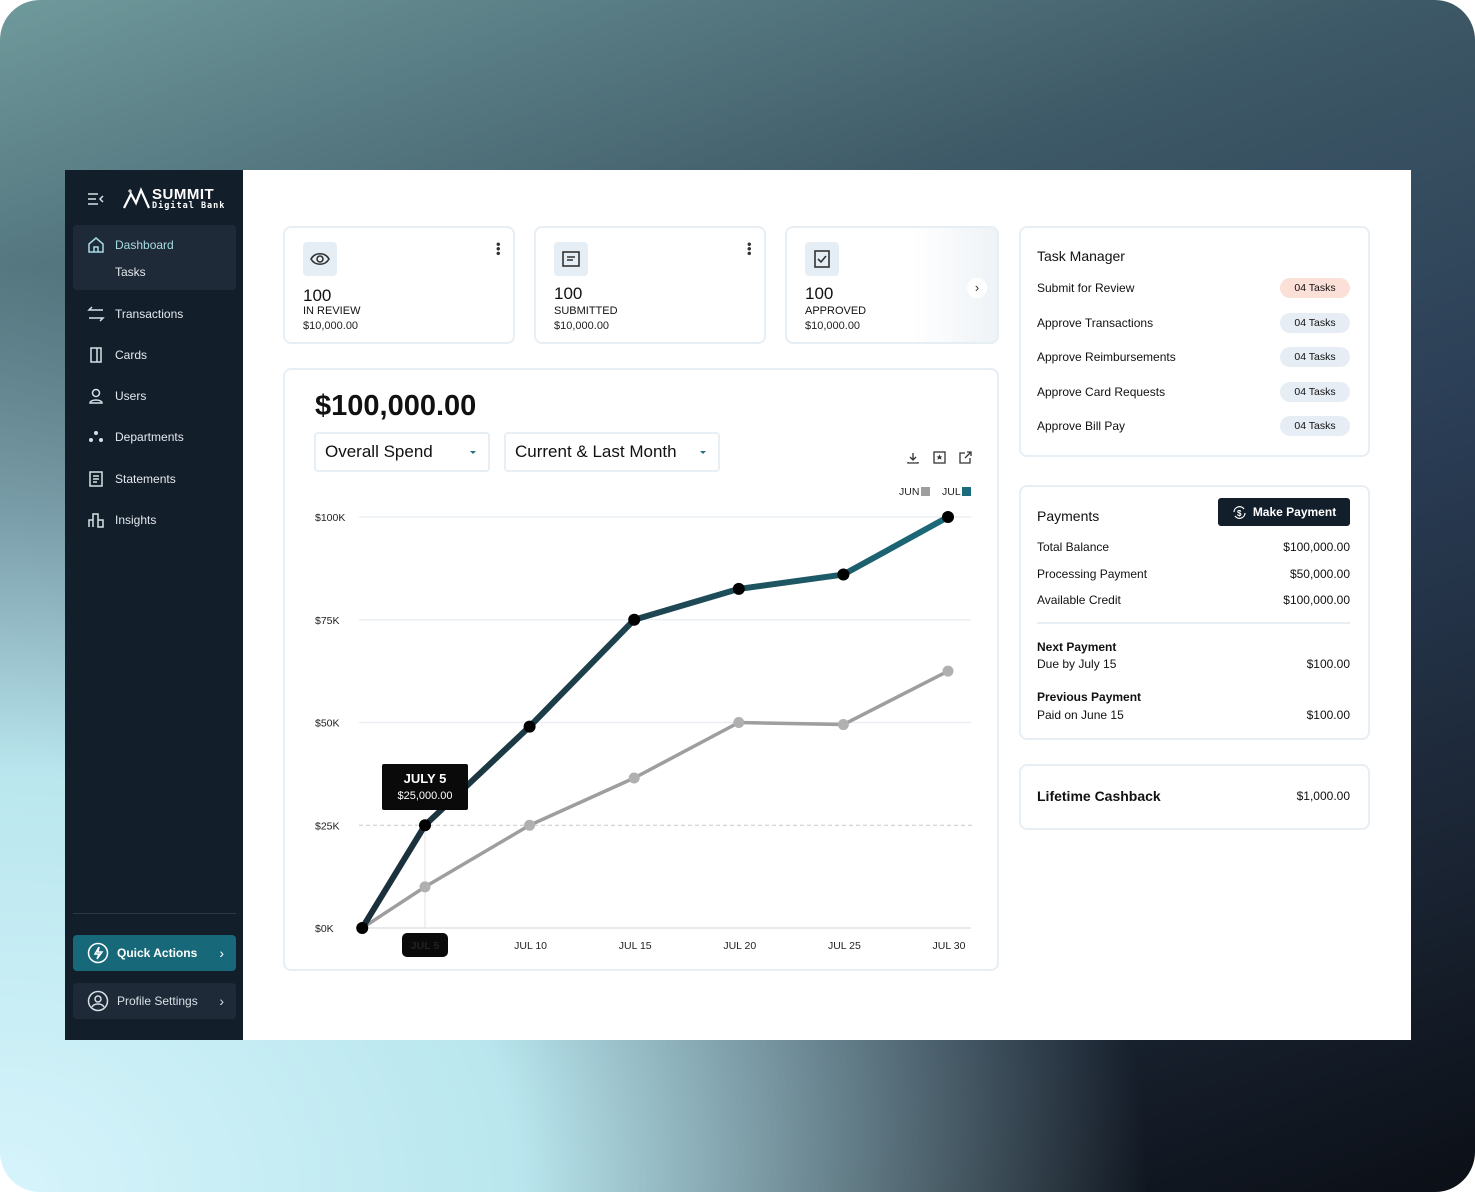 This screenshot has height=1192, width=1475. Describe the element at coordinates (121, 520) in the screenshot. I see `sidebar-item-insights: Insights` at that location.